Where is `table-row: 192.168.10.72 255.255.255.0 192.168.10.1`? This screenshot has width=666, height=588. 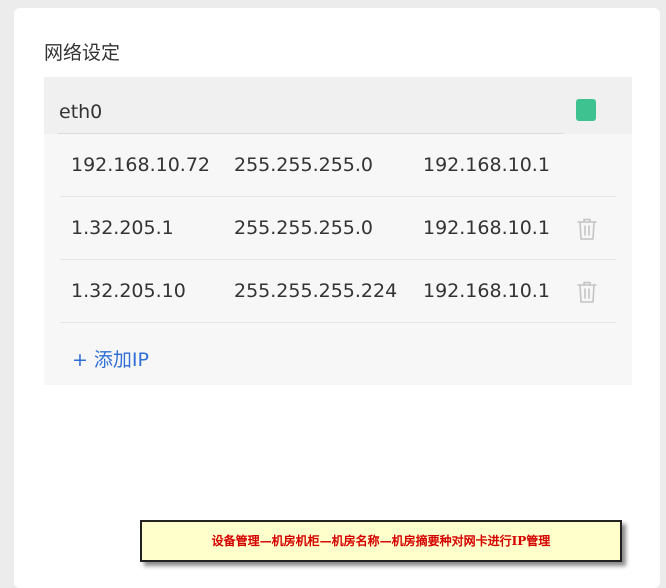 table-row: 192.168.10.72 255.255.255.0 192.168.10.1 is located at coordinates (338, 165).